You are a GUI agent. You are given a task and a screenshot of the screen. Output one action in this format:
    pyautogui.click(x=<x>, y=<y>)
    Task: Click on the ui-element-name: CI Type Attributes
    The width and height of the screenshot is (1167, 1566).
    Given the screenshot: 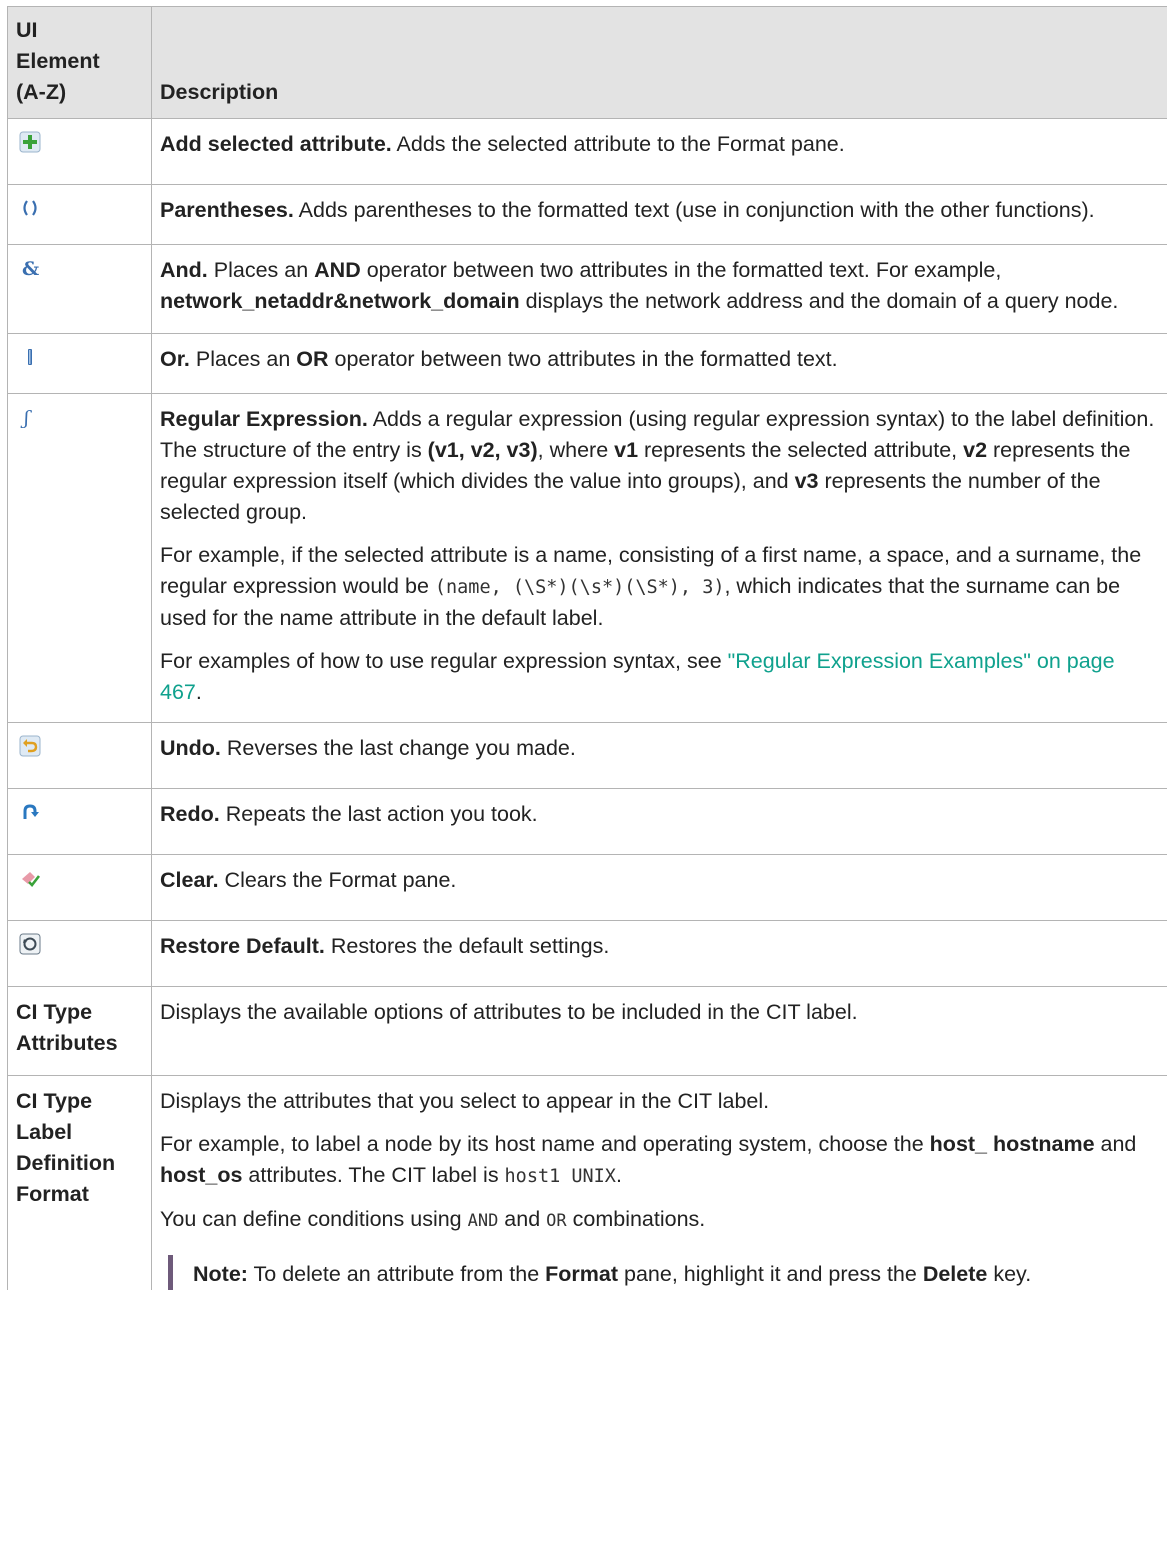 What is the action you would take?
    pyautogui.click(x=79, y=1031)
    